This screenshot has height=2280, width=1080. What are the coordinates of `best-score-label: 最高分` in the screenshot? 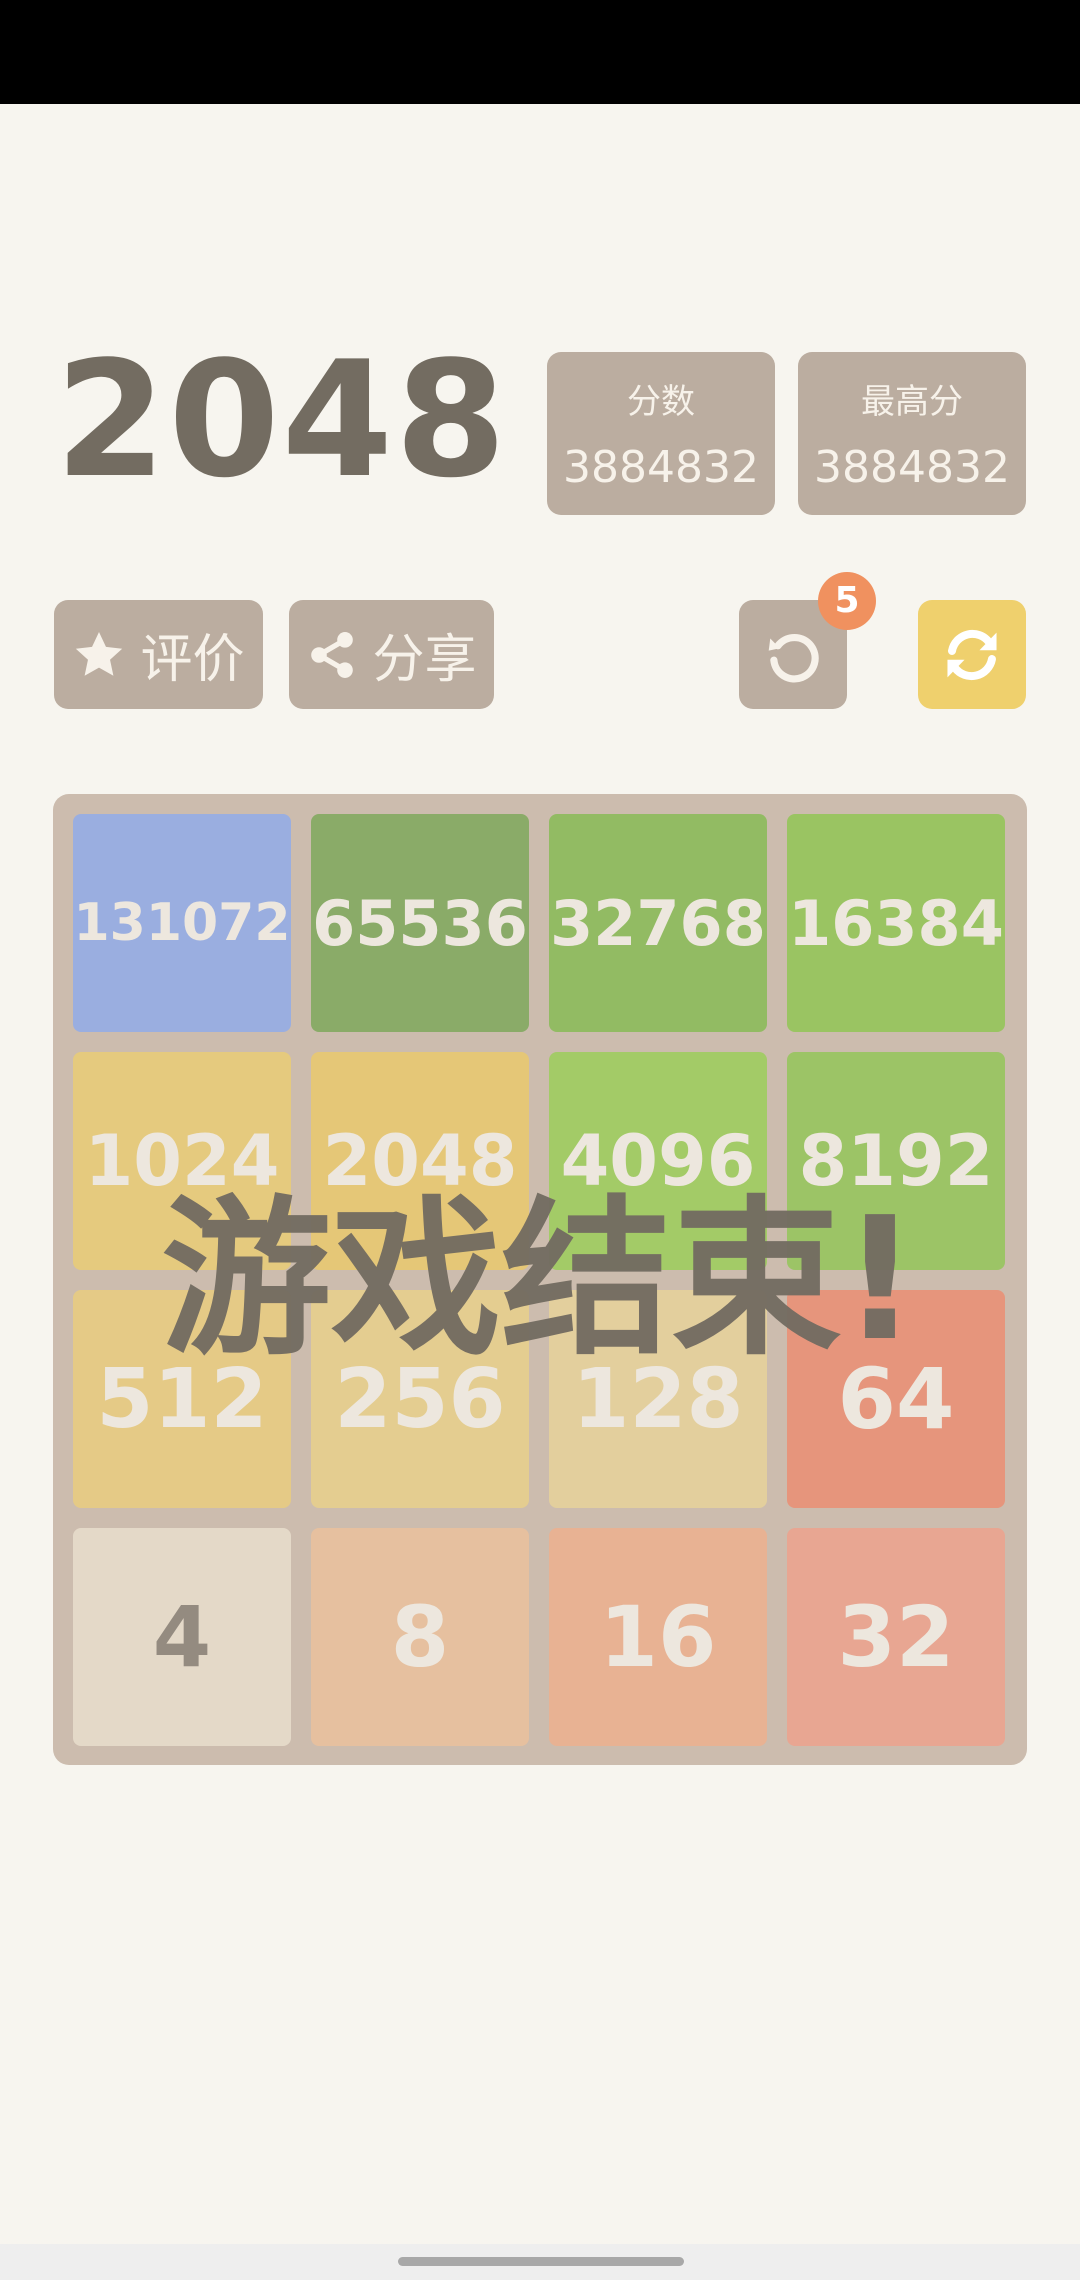 It's located at (912, 402).